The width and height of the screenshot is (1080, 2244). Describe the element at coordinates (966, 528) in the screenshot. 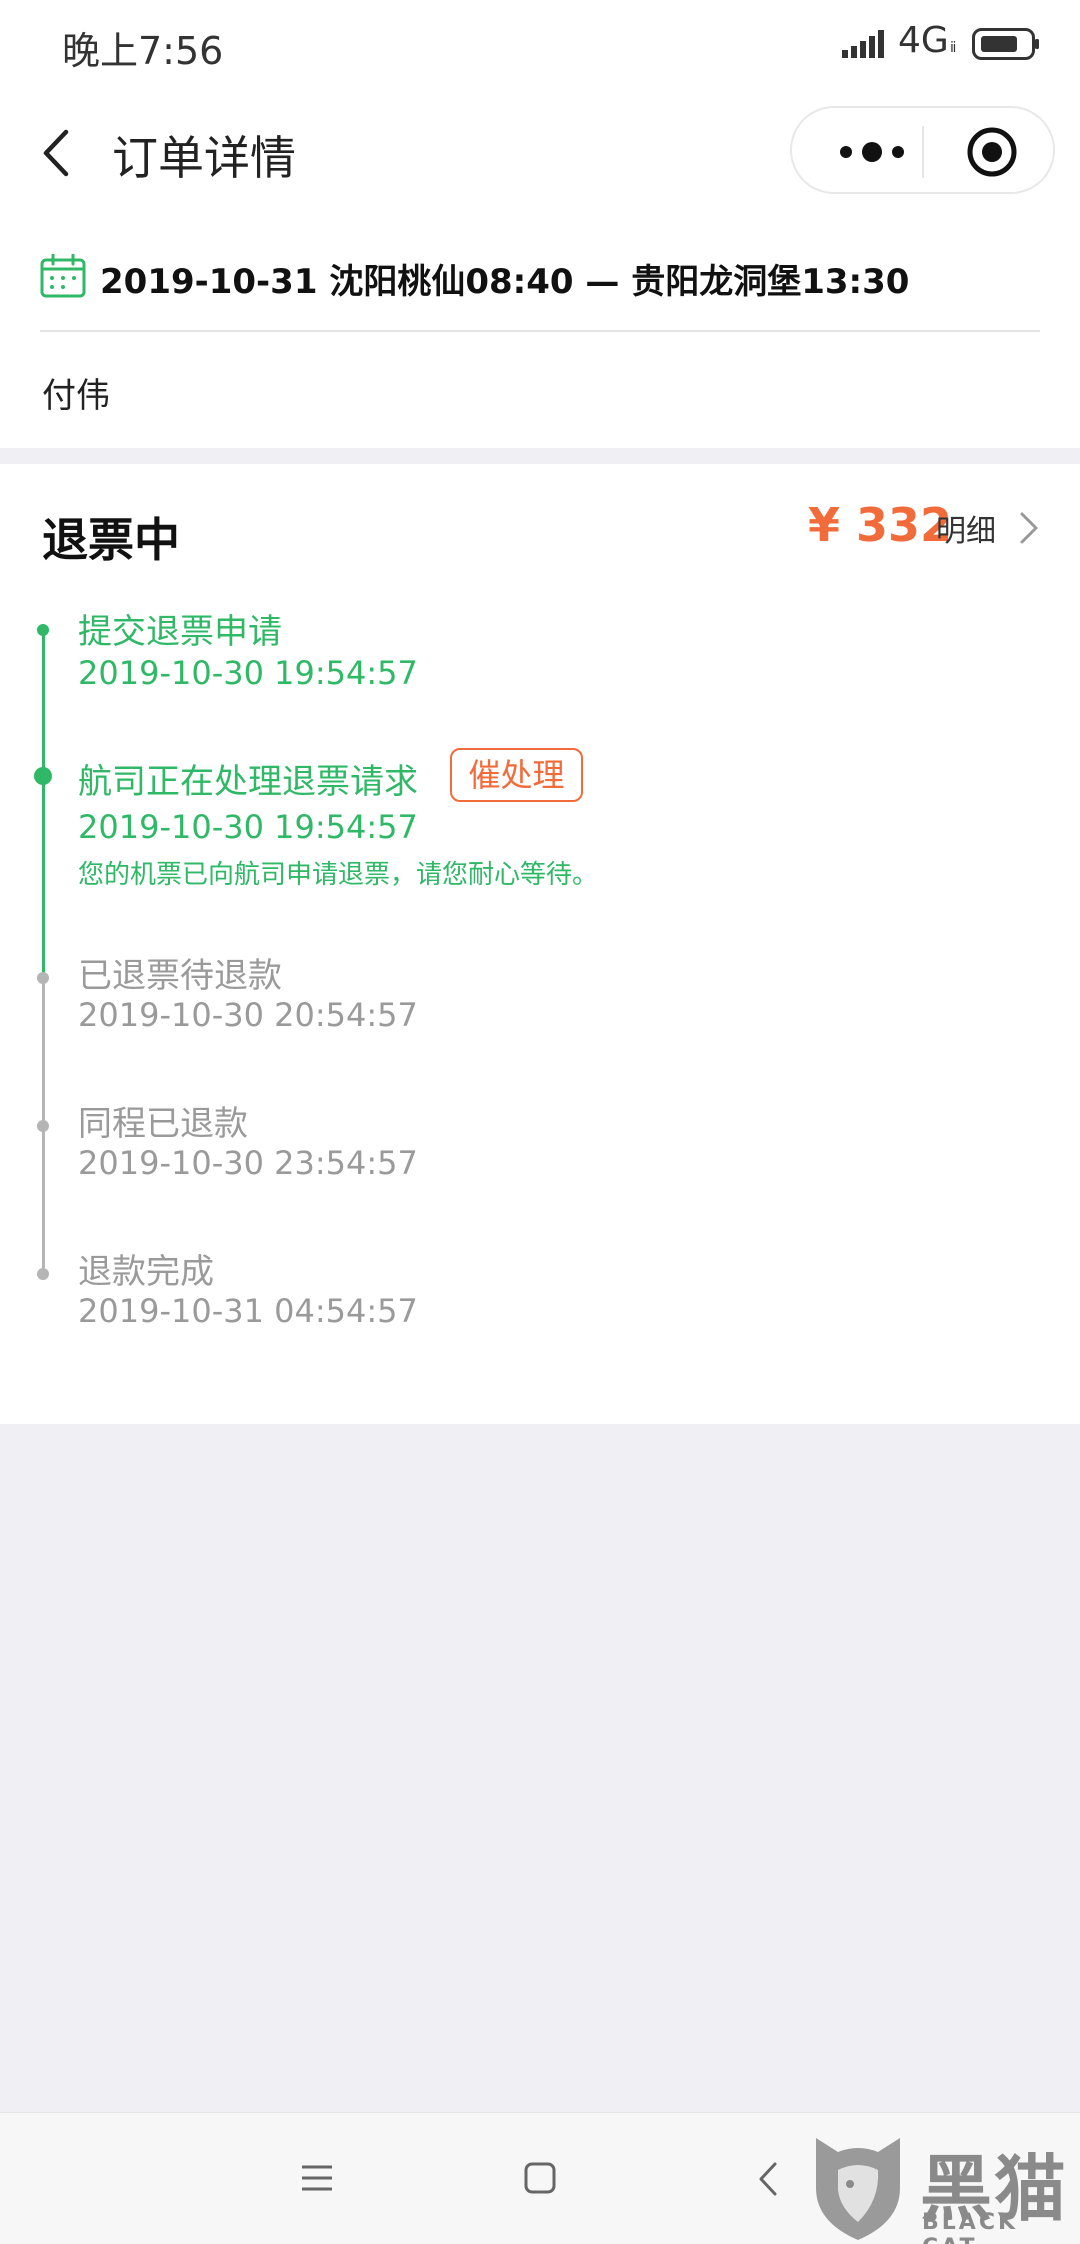

I see `price-detail-link: 明细` at that location.